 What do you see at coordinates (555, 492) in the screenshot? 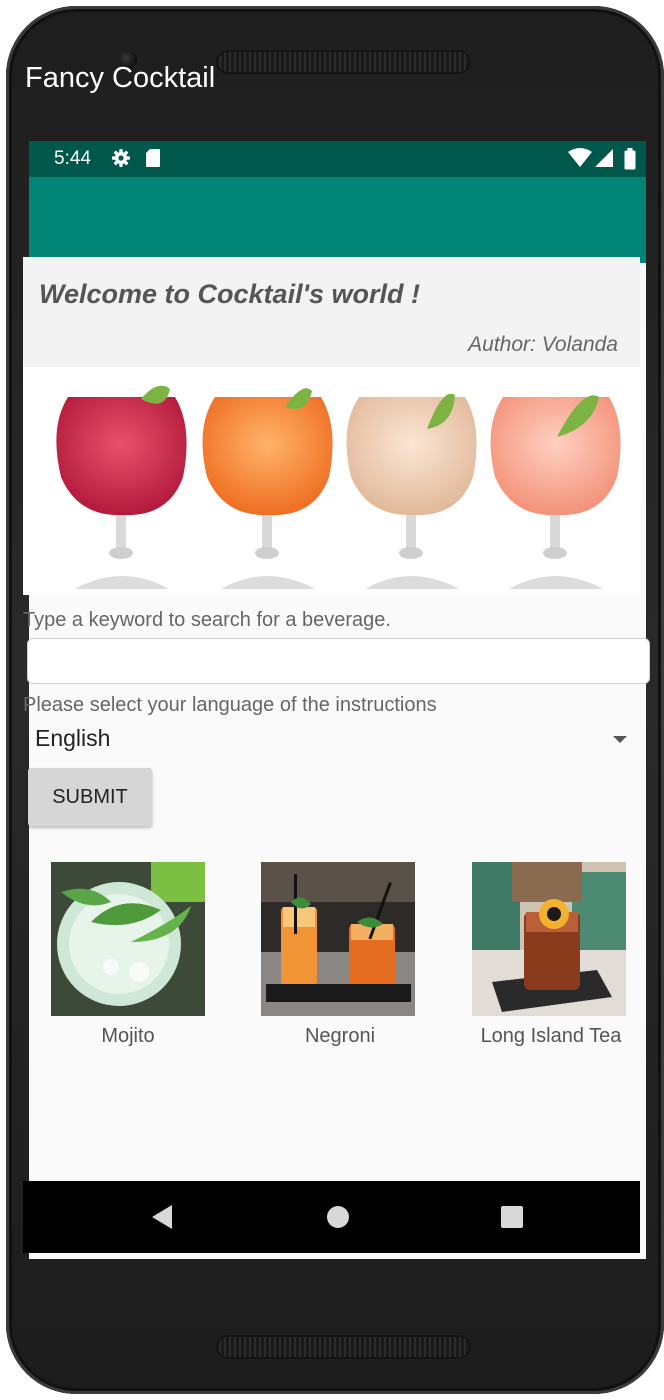
I see `glass-pink` at bounding box center [555, 492].